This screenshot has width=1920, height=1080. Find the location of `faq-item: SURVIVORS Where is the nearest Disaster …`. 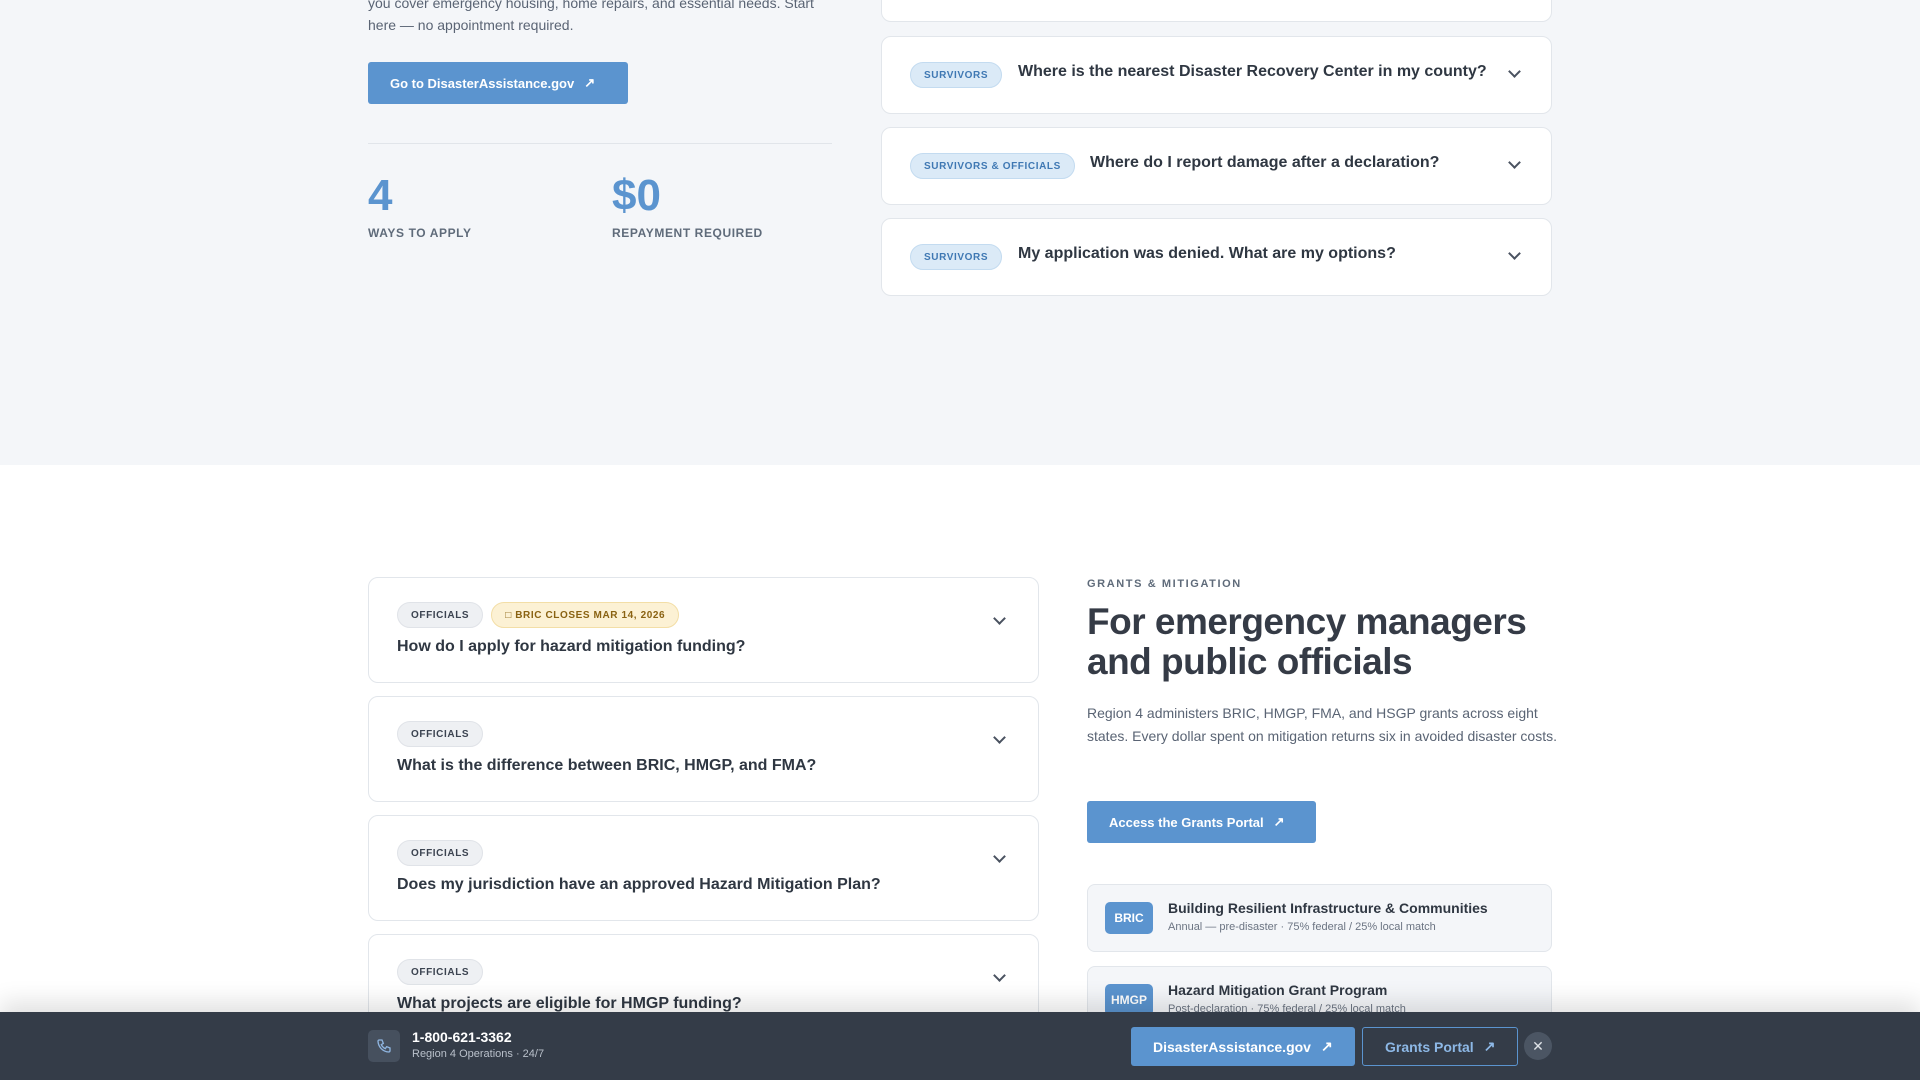

faq-item: SURVIVORS Where is the nearest Disaster … is located at coordinates (1216, 75).